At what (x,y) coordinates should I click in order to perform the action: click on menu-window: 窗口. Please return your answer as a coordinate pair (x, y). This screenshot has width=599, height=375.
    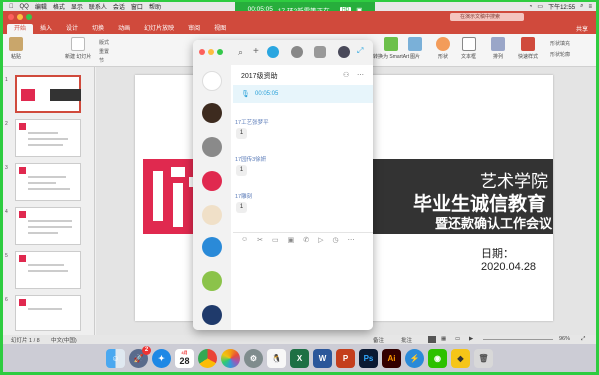
    Looking at the image, I should click on (137, 6).